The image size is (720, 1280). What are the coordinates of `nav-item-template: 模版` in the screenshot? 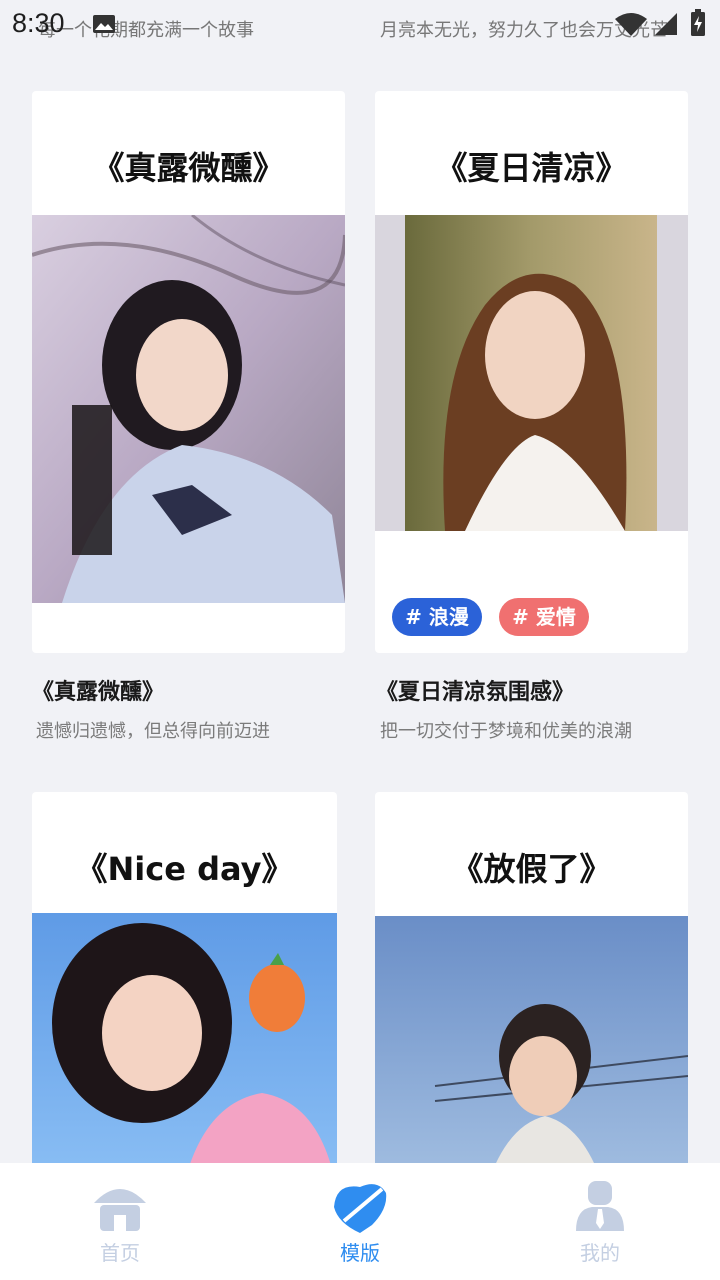 It's located at (360, 1221).